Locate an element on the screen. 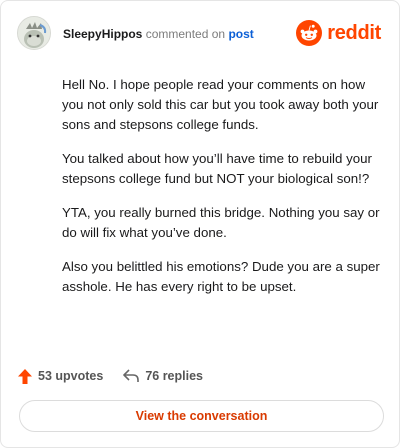 The image size is (400, 448). upvotes-stat: 53 upvotes is located at coordinates (61, 376).